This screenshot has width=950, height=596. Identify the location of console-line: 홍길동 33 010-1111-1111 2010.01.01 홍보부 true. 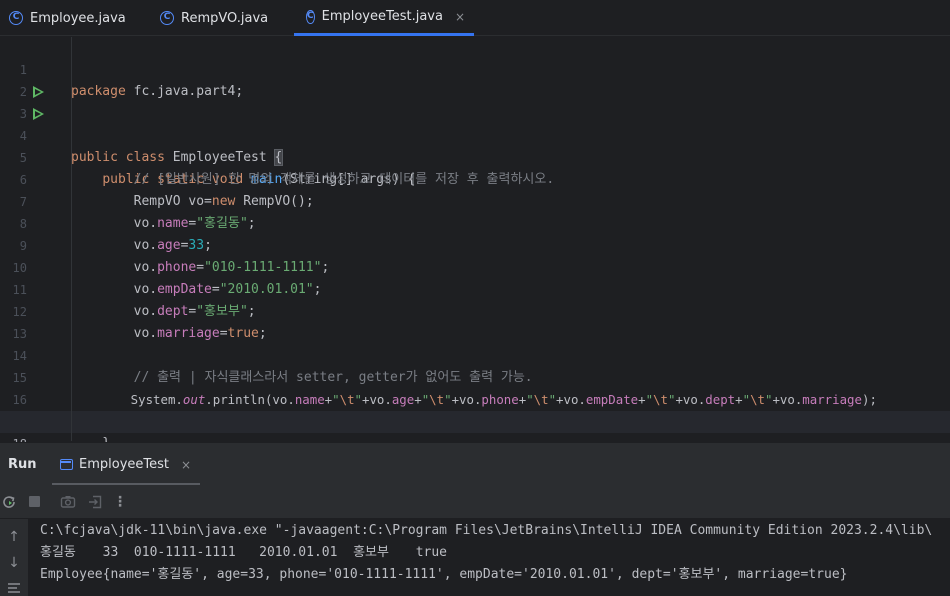
(243, 552).